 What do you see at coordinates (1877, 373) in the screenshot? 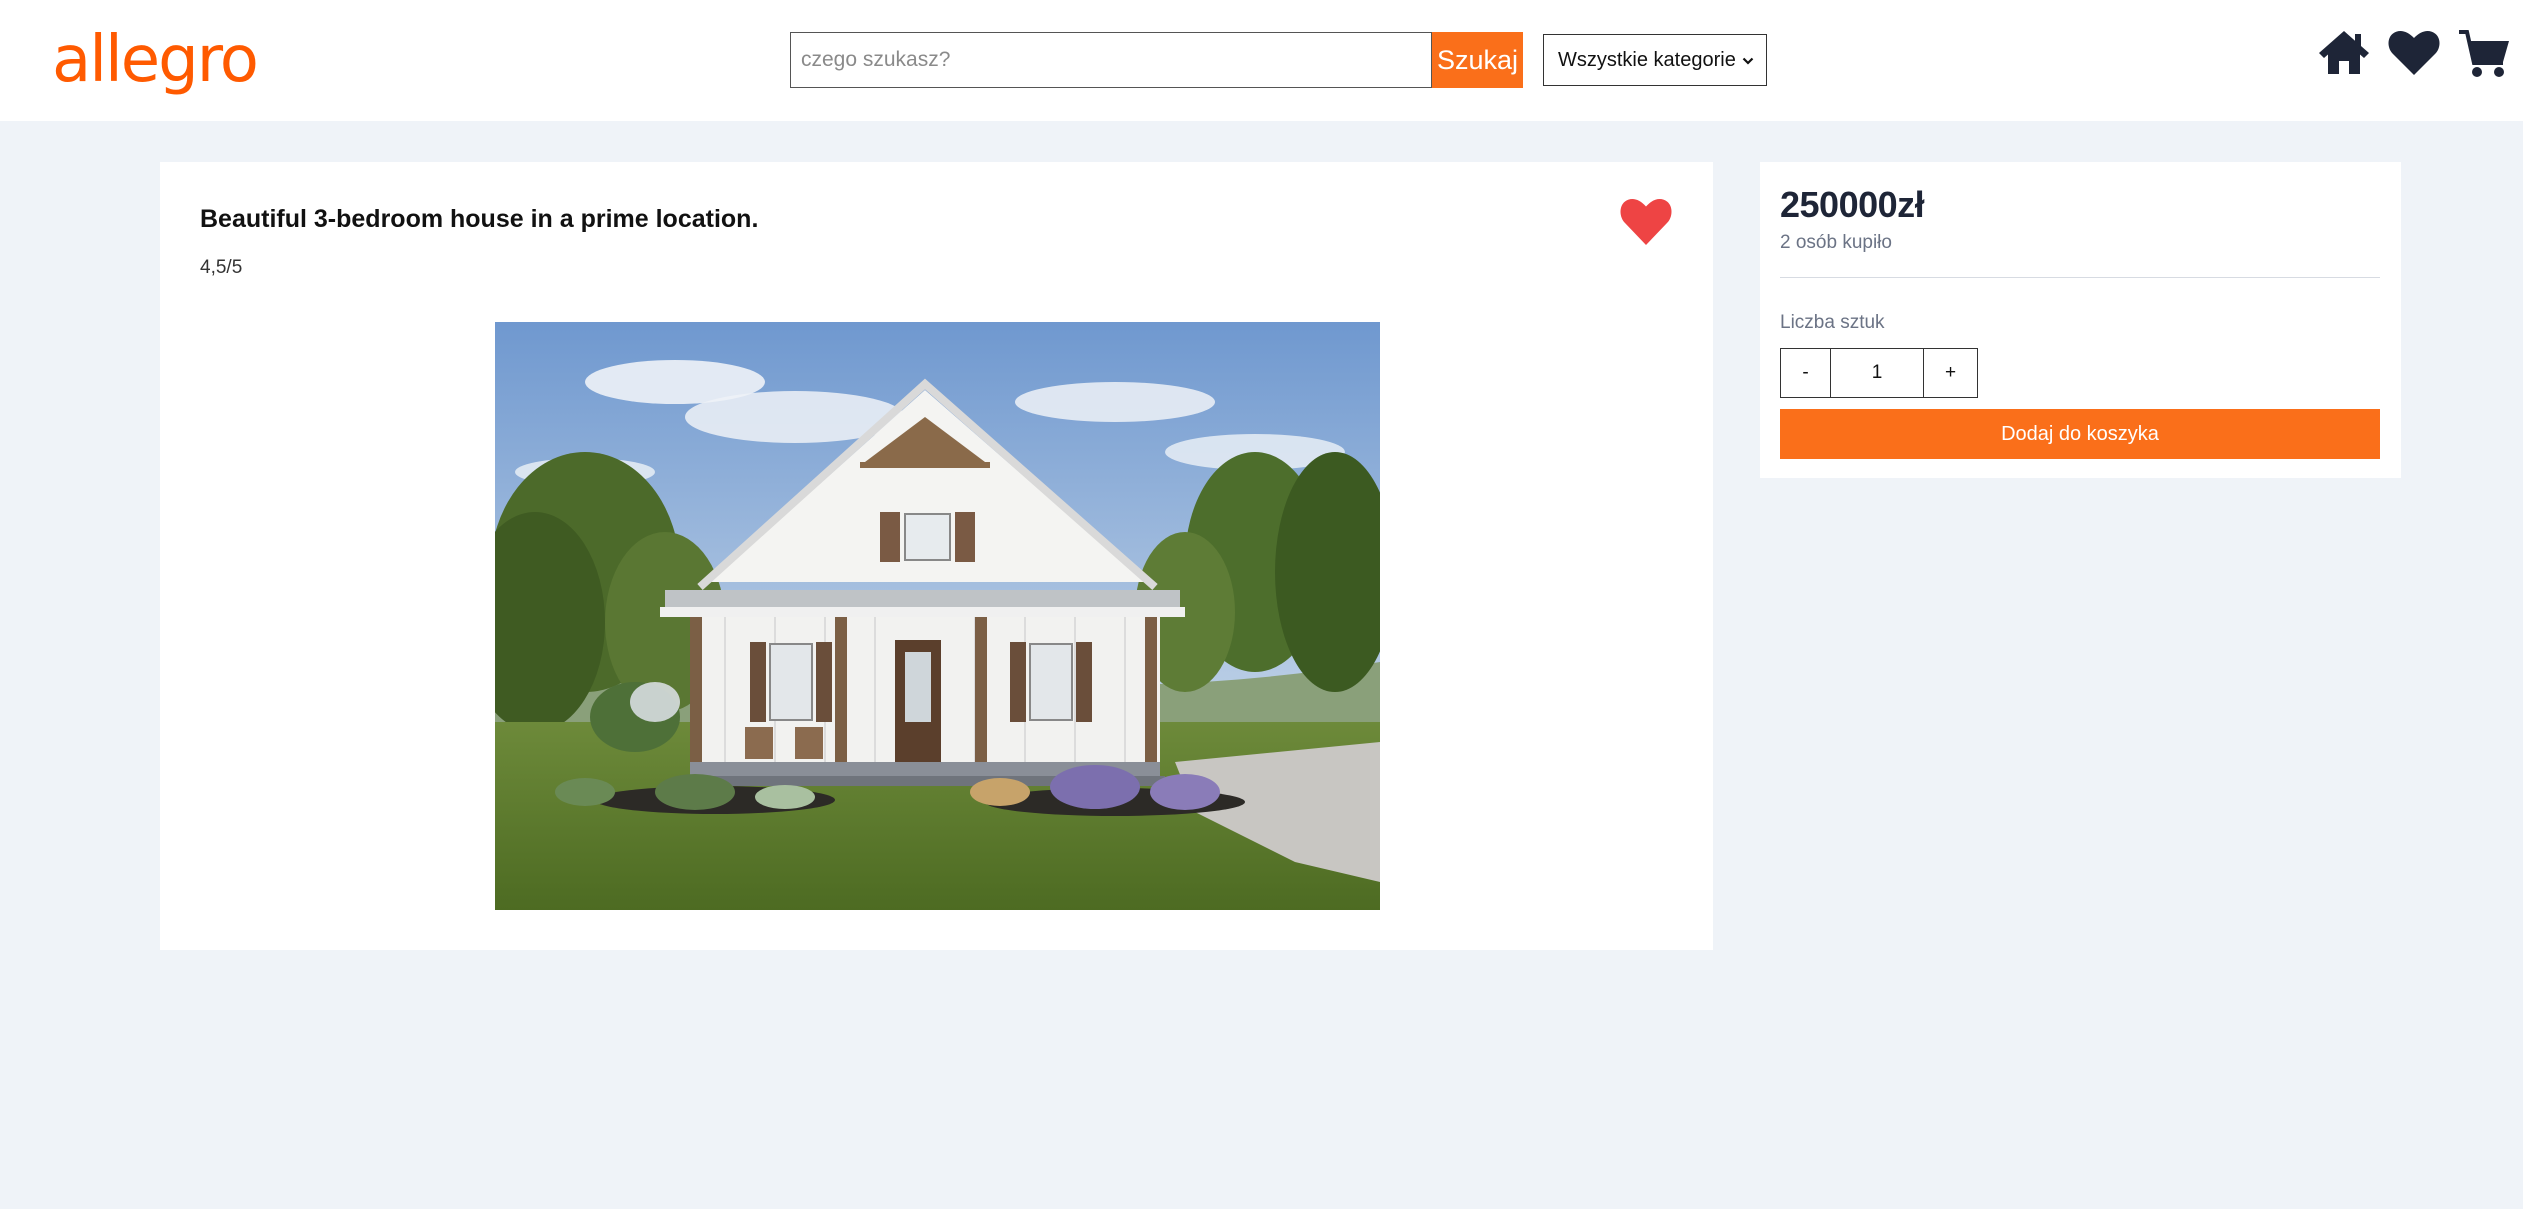
I see `quantity-input` at bounding box center [1877, 373].